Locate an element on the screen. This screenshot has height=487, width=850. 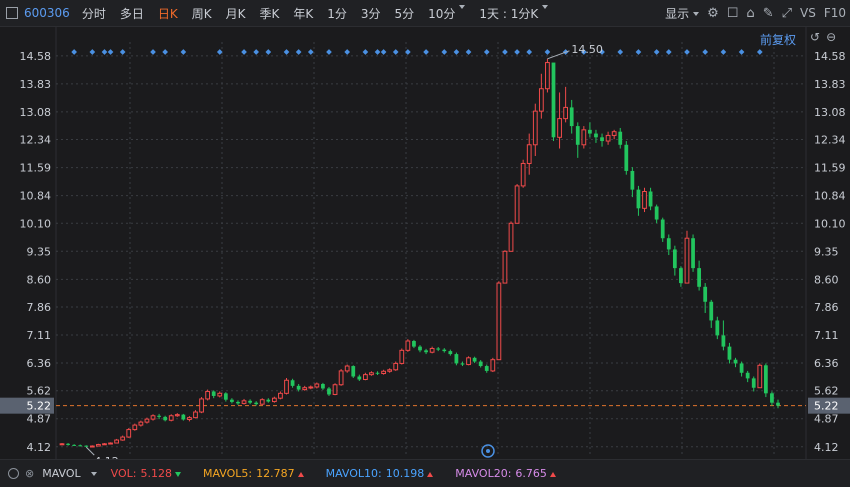
y-tick-left: 5.62 is located at coordinates (39, 391).